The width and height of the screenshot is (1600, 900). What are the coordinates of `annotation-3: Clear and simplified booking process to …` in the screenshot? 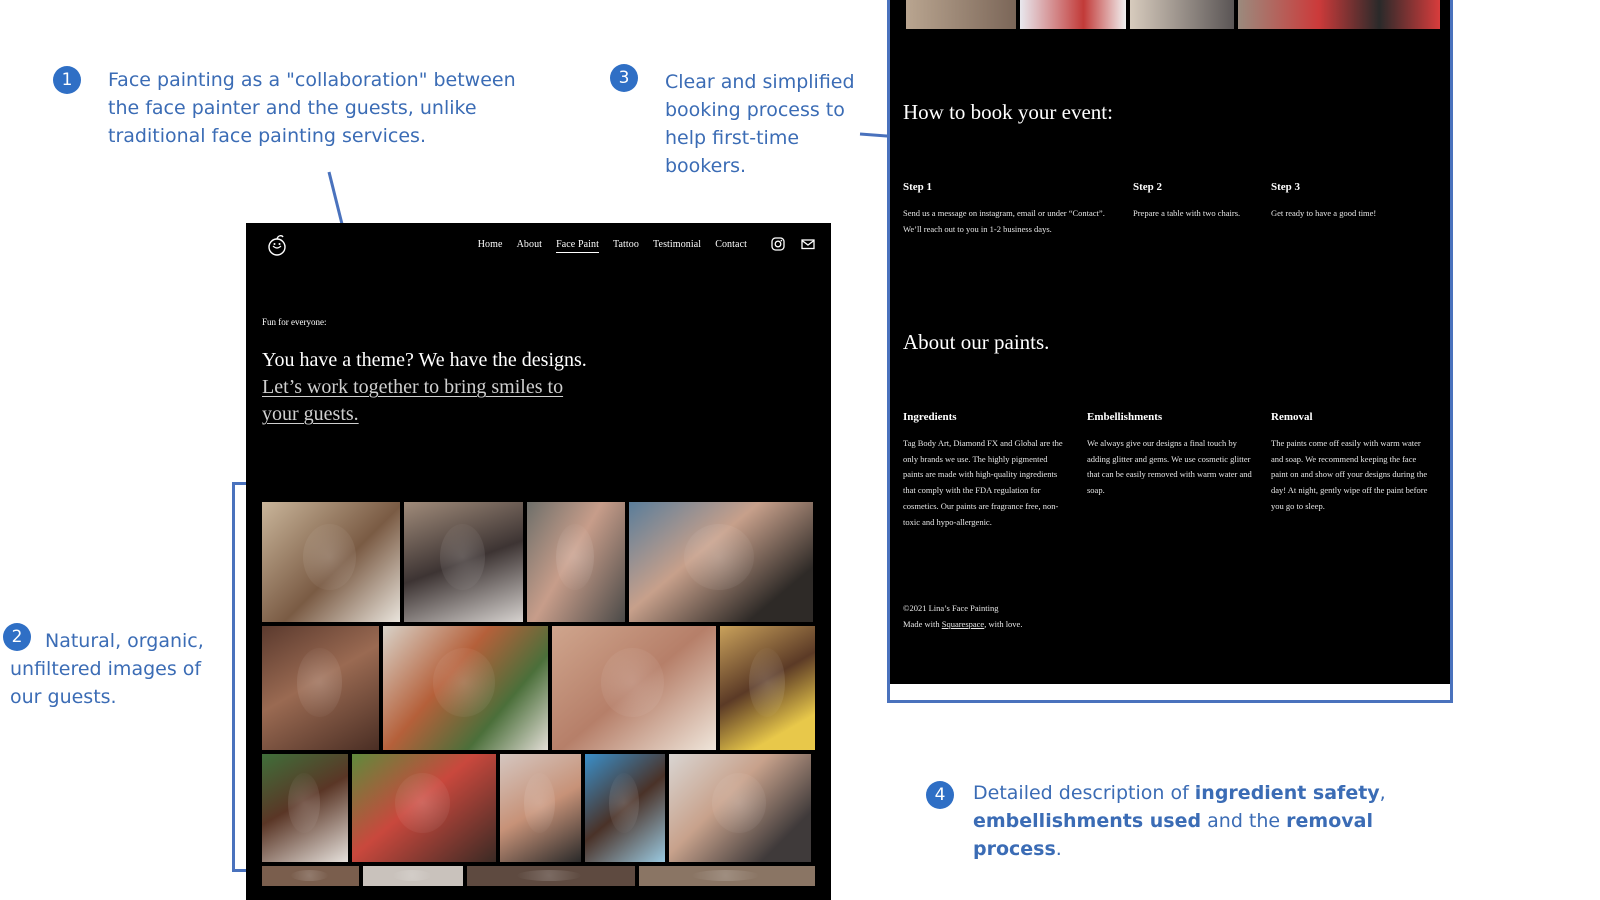 It's located at (760, 124).